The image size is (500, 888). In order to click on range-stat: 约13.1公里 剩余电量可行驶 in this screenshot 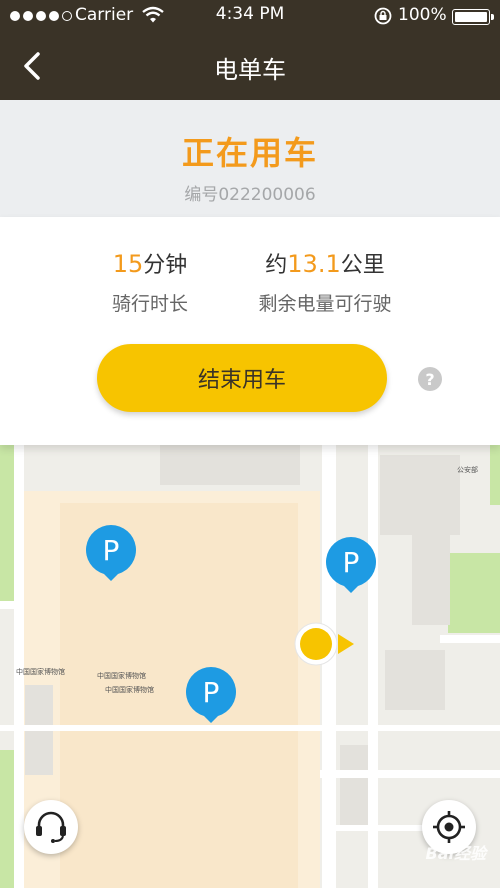, I will do `click(325, 281)`.